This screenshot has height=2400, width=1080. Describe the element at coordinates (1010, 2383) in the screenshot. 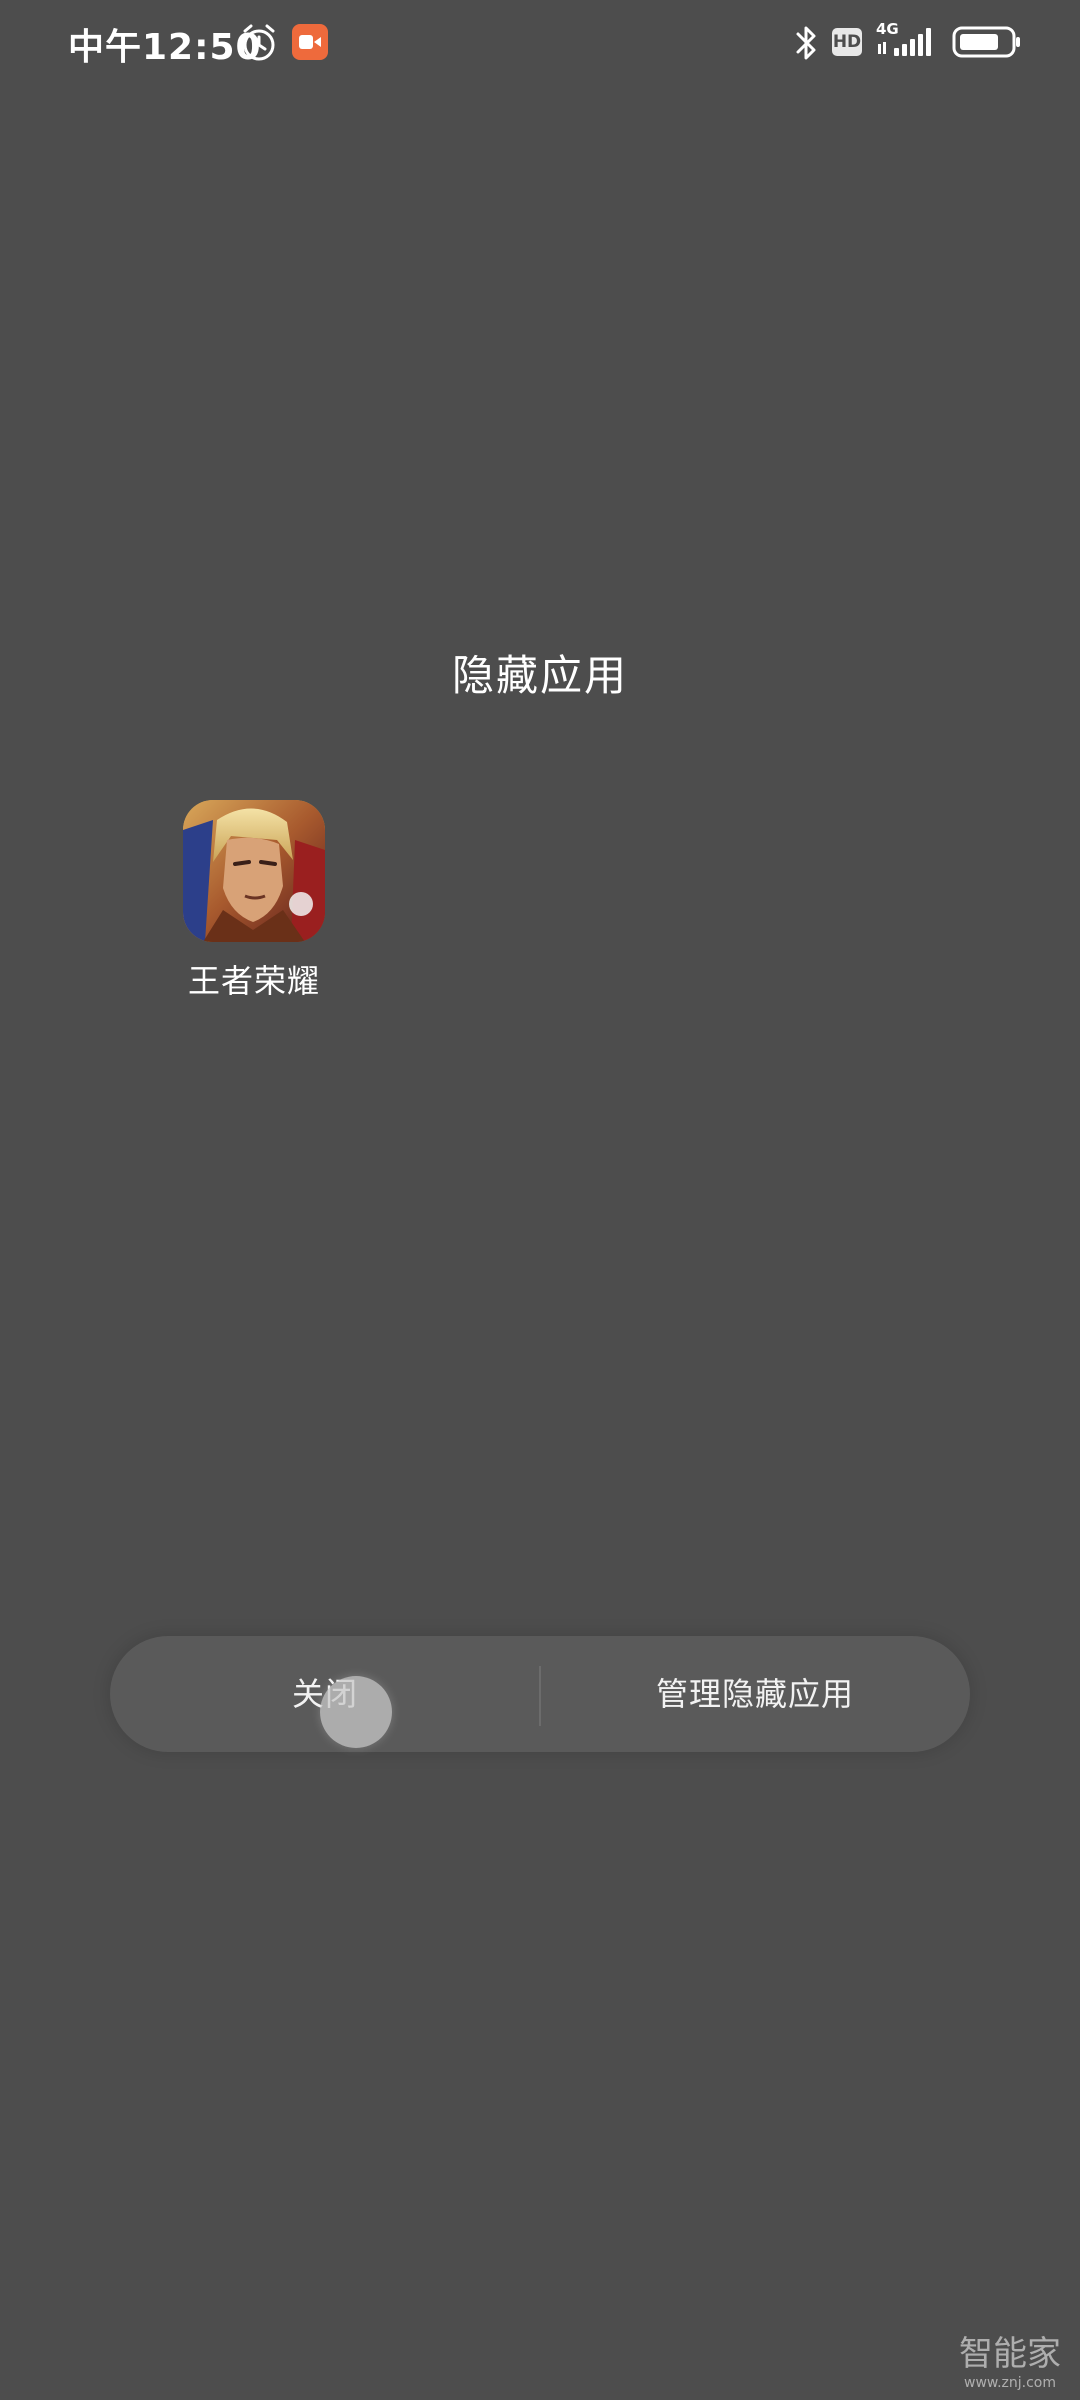

I see `watermark-url: www.znj.com` at that location.